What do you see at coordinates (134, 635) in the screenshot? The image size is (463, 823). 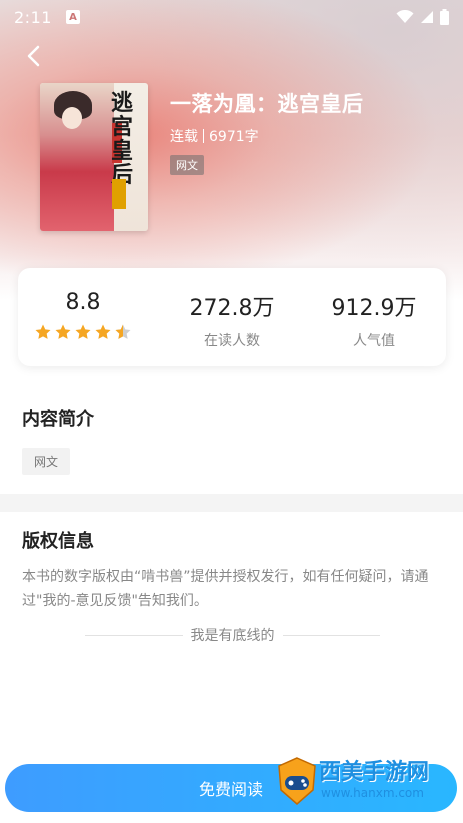 I see `end-rule-left` at bounding box center [134, 635].